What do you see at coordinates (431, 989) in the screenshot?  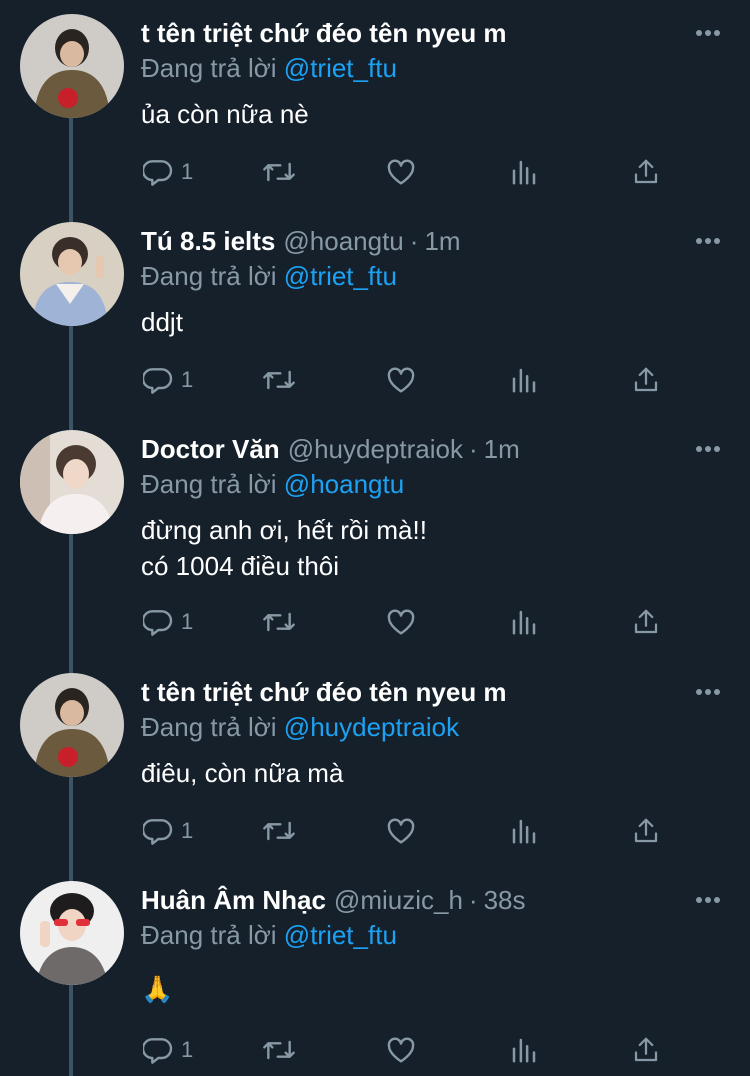 I see `tweet-text: 🙏` at bounding box center [431, 989].